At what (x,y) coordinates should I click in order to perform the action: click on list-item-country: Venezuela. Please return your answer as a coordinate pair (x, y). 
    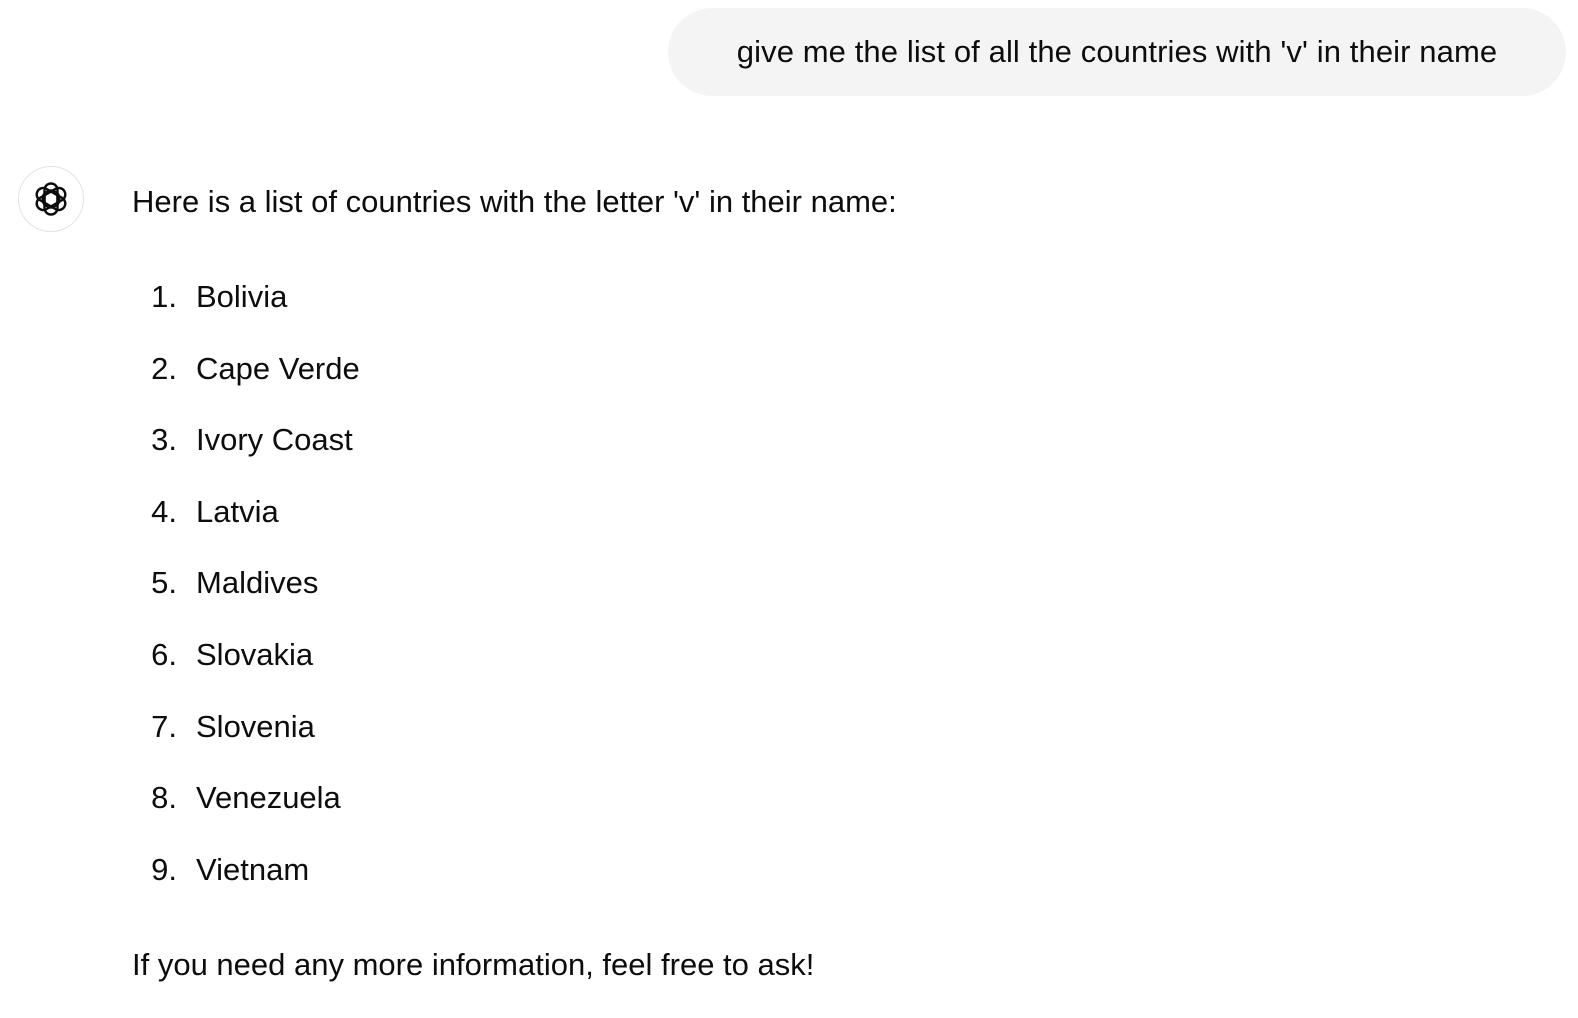
    Looking at the image, I should click on (268, 798).